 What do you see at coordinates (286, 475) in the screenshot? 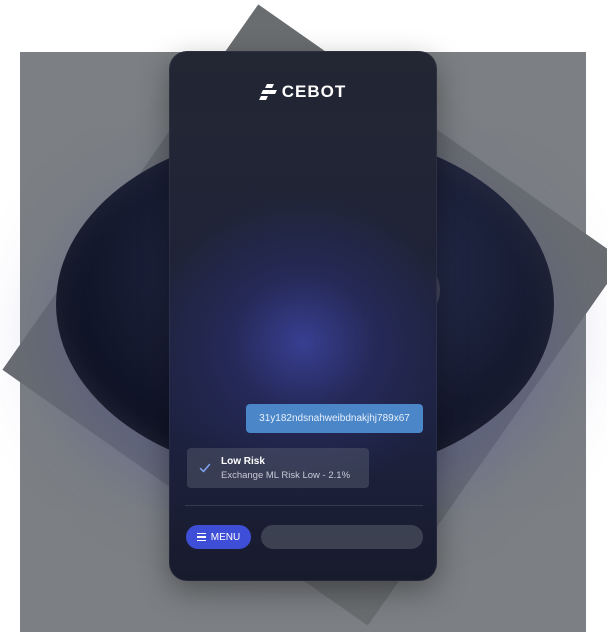
I see `risk-detail: Exchange ML Risk Low - 2.1%` at bounding box center [286, 475].